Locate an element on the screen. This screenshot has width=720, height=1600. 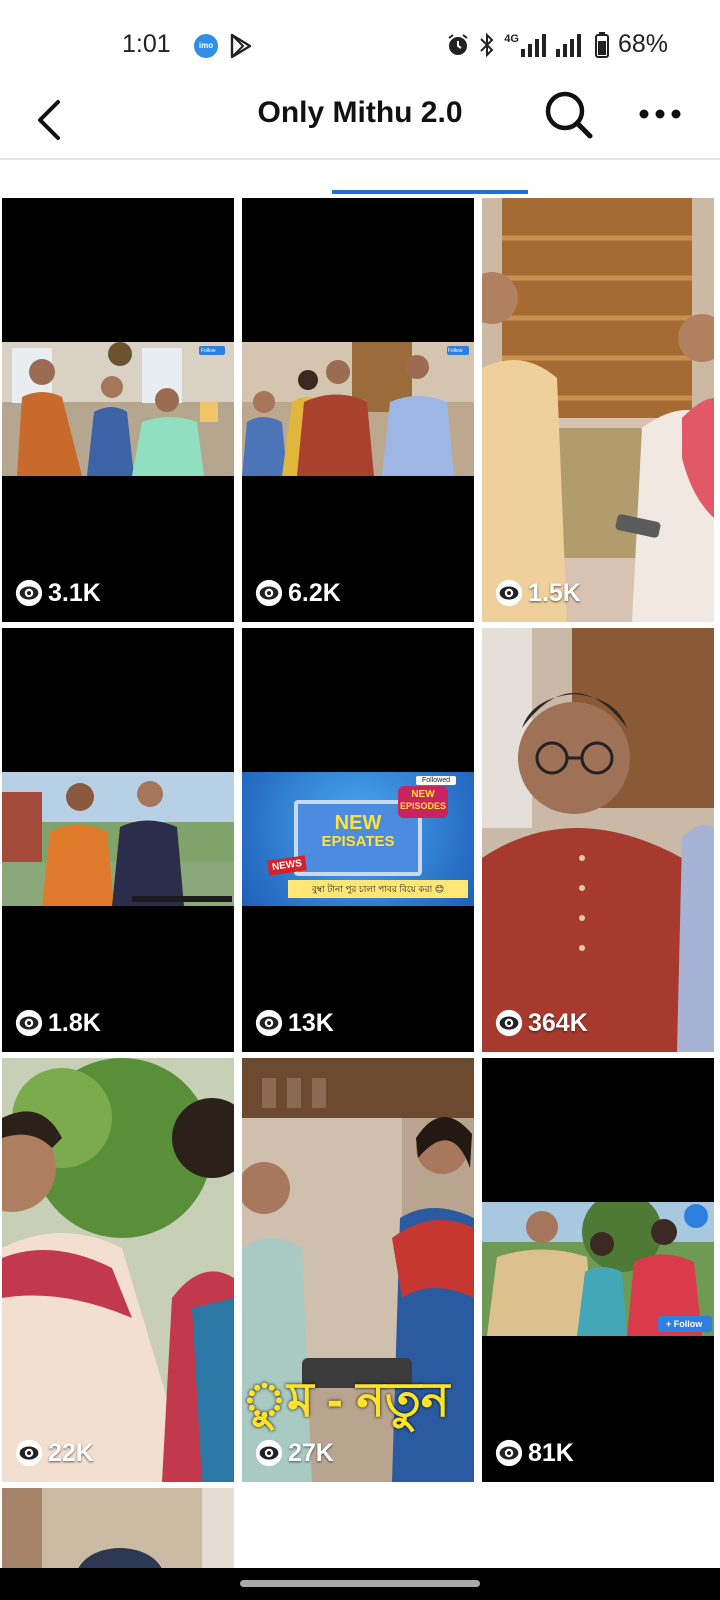
view-count-label: 3.1K is located at coordinates (74, 592).